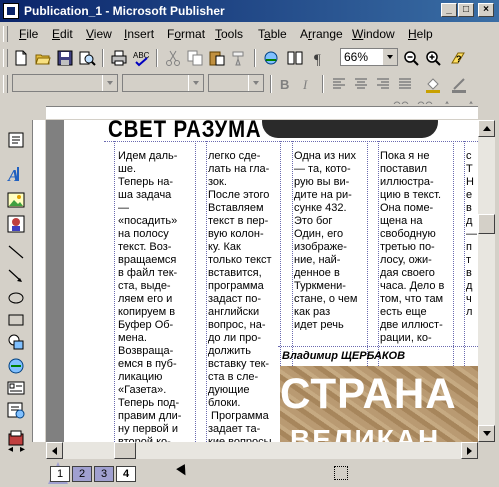 This screenshot has height=487, width=499. I want to click on zoom-dropdown: 66%, so click(369, 57).